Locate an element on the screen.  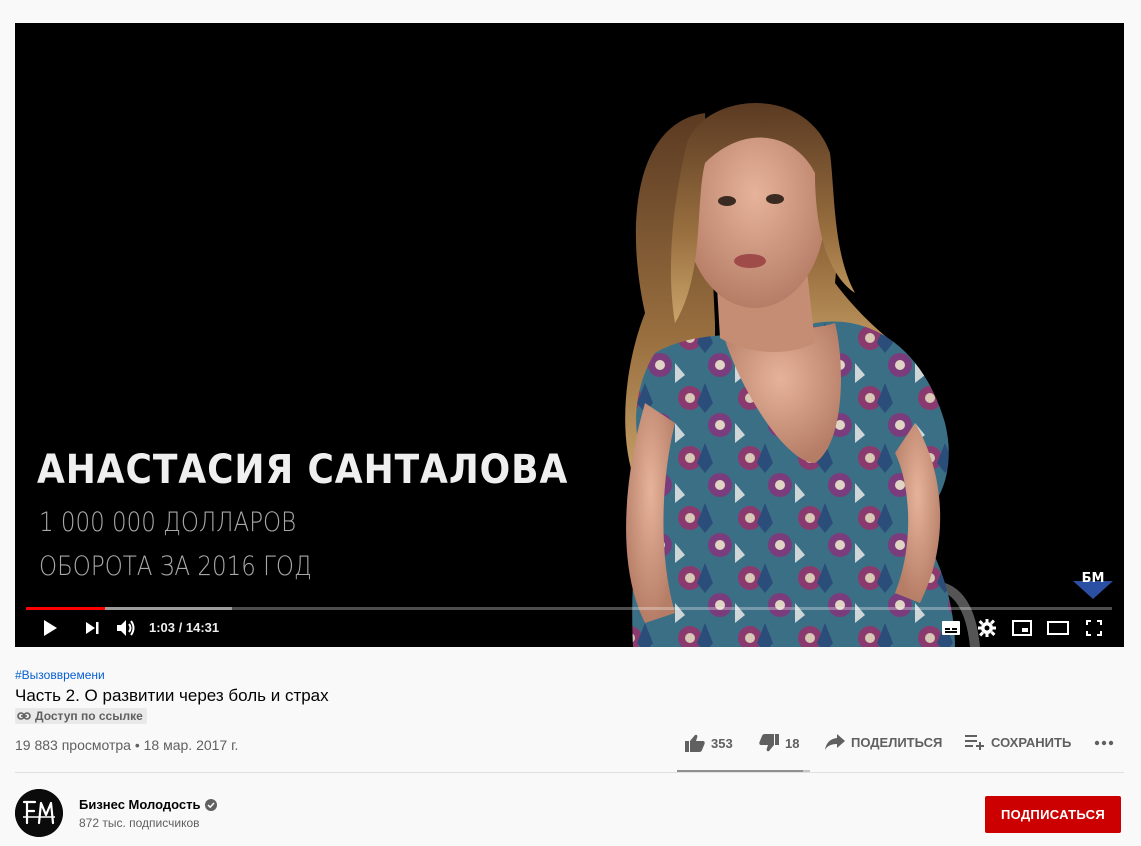
fullscreen-button is located at coordinates (1094, 628).